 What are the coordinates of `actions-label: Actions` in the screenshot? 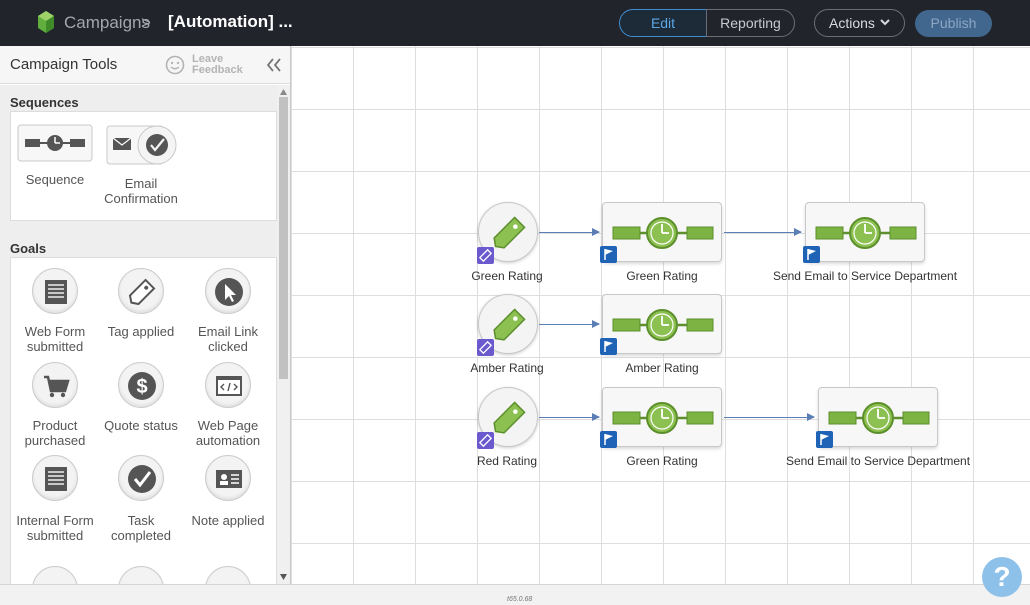 It's located at (852, 23).